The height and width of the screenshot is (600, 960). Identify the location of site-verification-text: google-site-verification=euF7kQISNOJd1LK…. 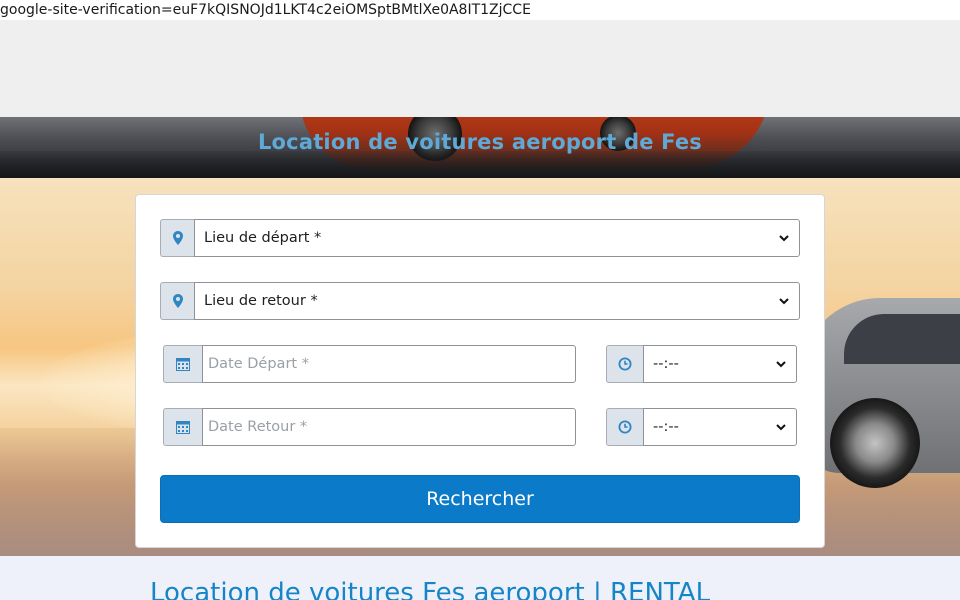
(480, 10).